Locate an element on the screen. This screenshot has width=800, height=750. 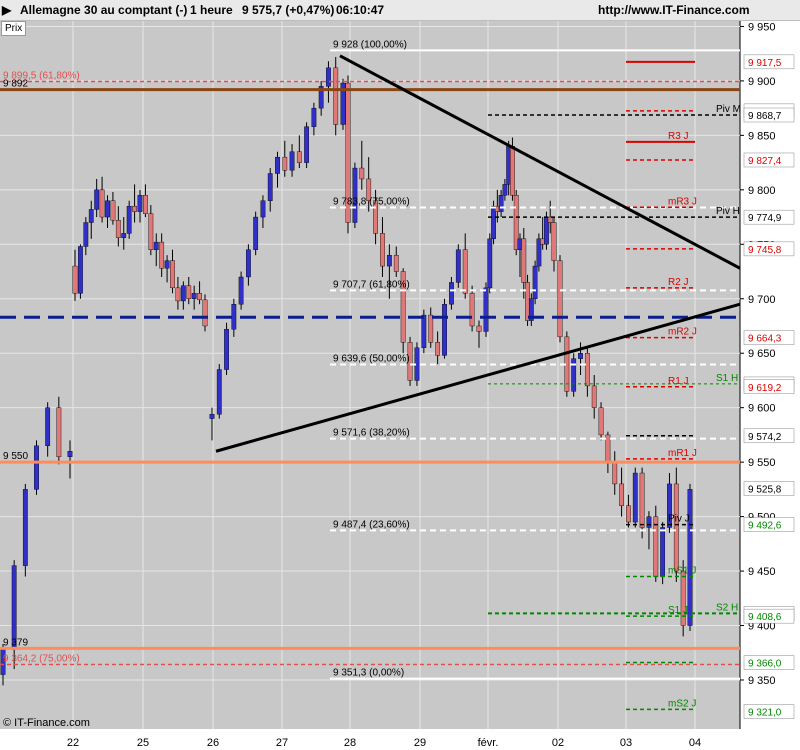
price-label: 9 664,3 is located at coordinates (765, 339).